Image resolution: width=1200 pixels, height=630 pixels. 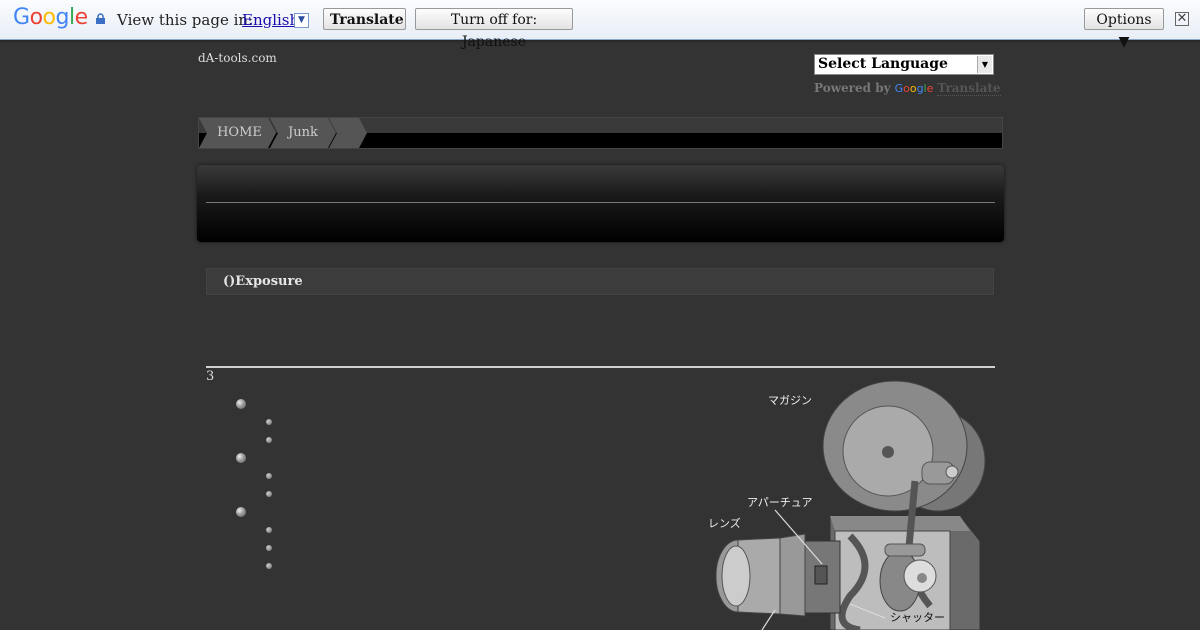 I want to click on lock-icon, so click(x=100, y=18).